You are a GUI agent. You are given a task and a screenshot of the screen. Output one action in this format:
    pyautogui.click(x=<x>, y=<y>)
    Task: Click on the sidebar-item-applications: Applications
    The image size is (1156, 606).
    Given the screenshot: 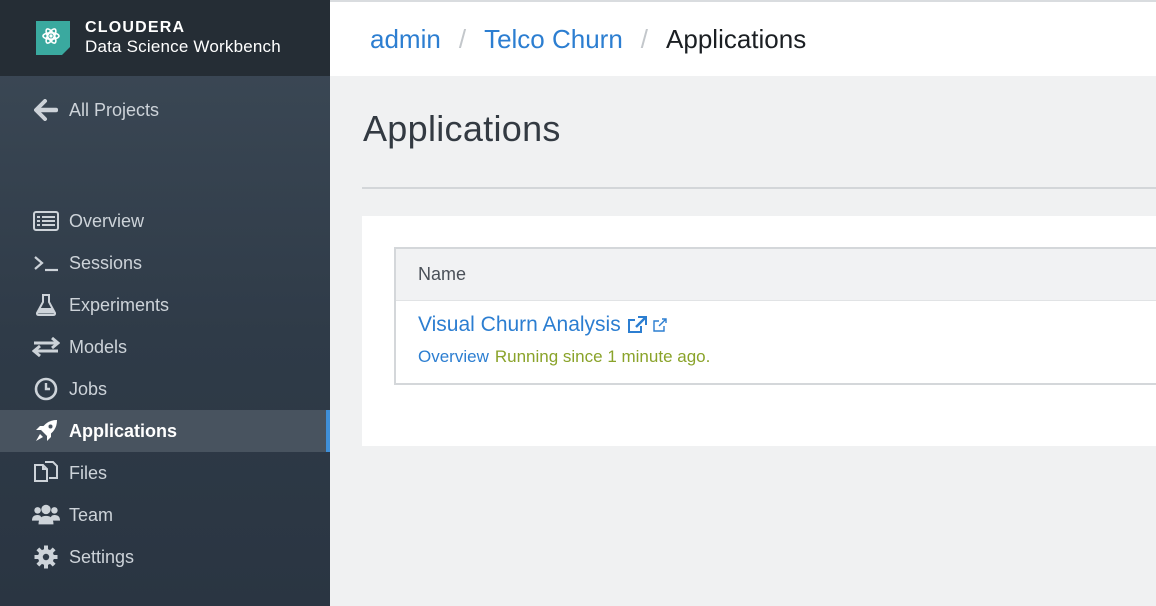 What is the action you would take?
    pyautogui.click(x=165, y=431)
    